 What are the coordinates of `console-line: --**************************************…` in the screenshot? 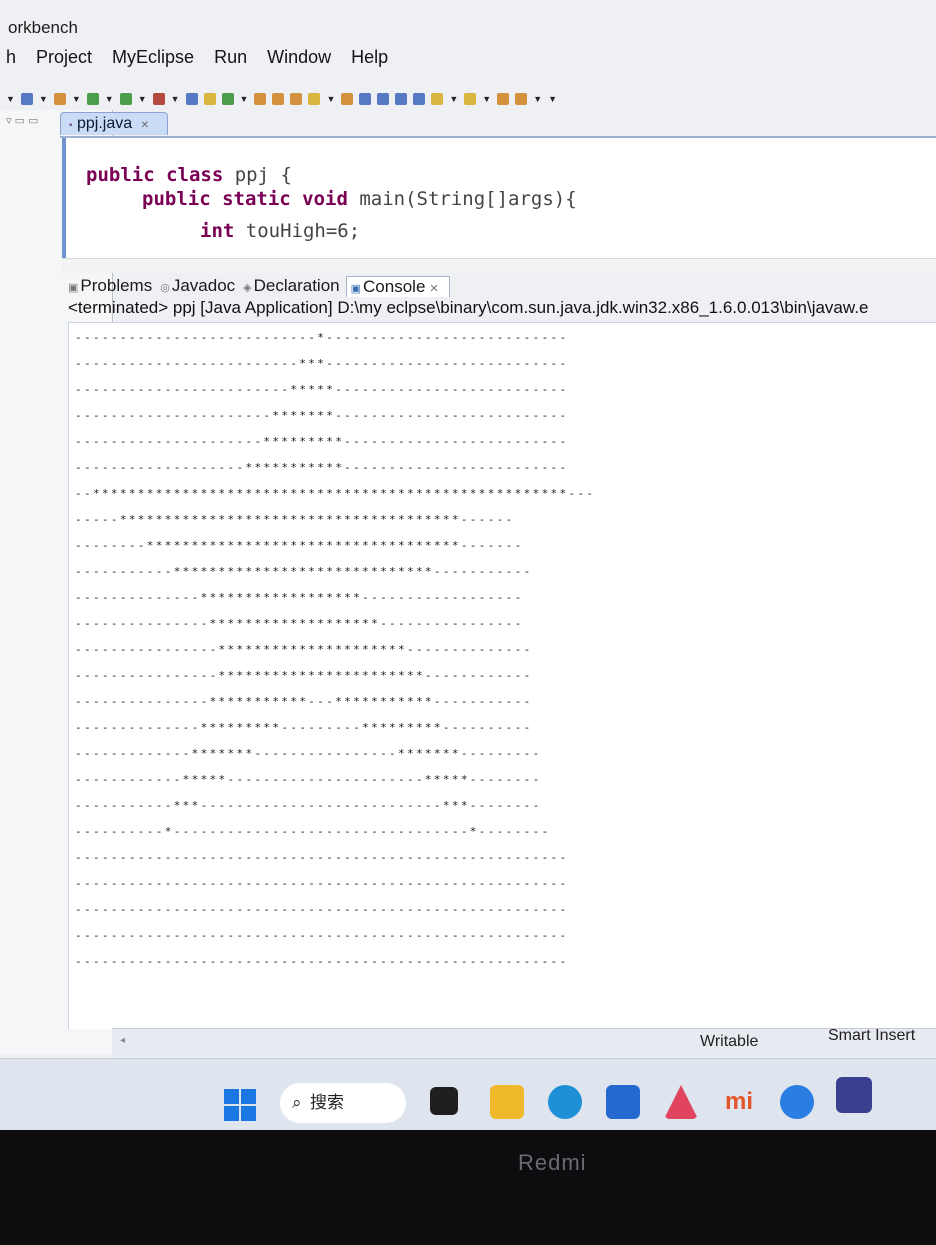 It's located at (335, 493).